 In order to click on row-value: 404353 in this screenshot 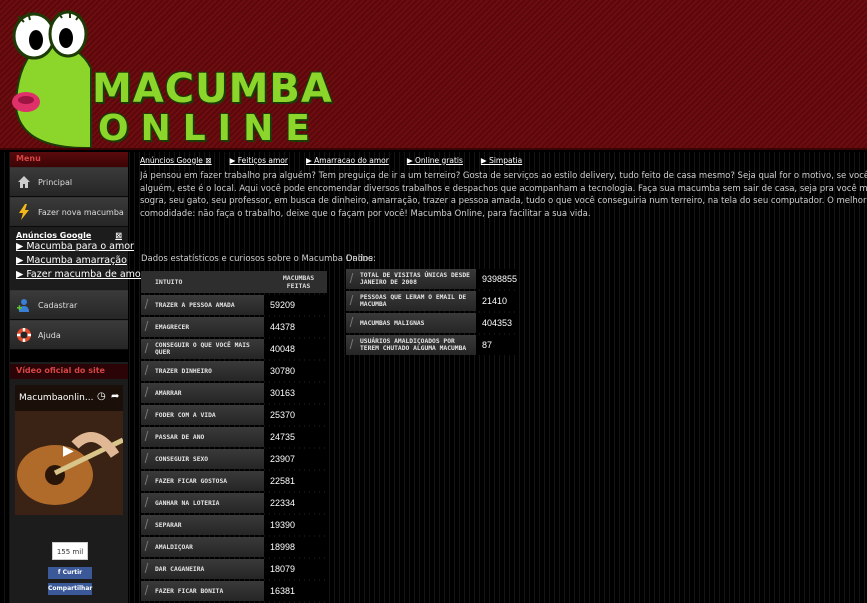, I will do `click(496, 323)`.